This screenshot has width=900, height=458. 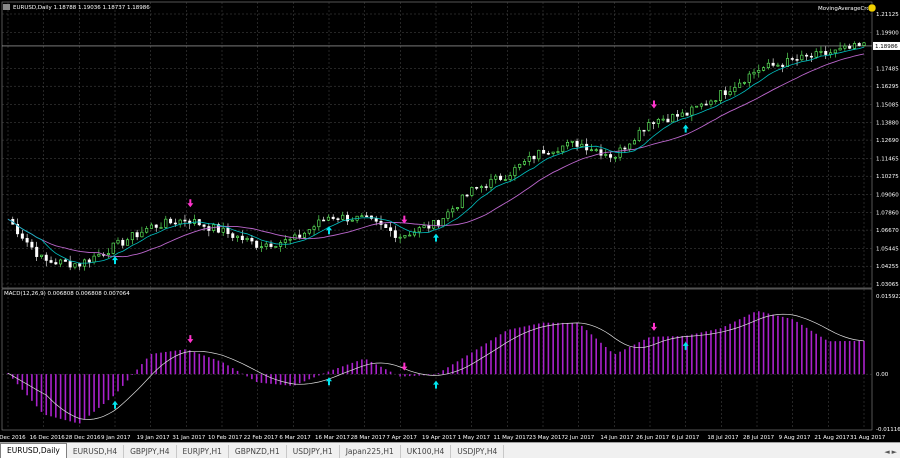 What do you see at coordinates (887, 33) in the screenshot?
I see `price-axis-label: 1.19900` at bounding box center [887, 33].